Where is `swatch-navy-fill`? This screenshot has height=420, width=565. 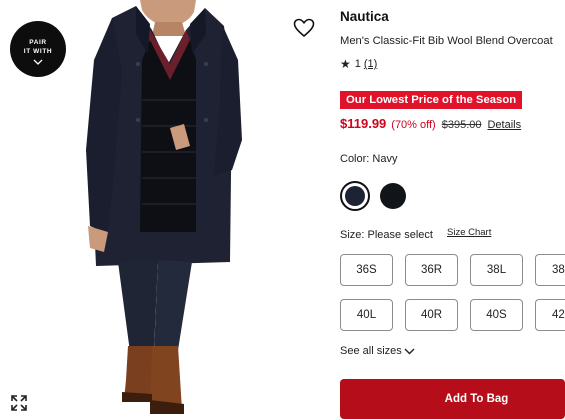
swatch-navy-fill is located at coordinates (355, 196).